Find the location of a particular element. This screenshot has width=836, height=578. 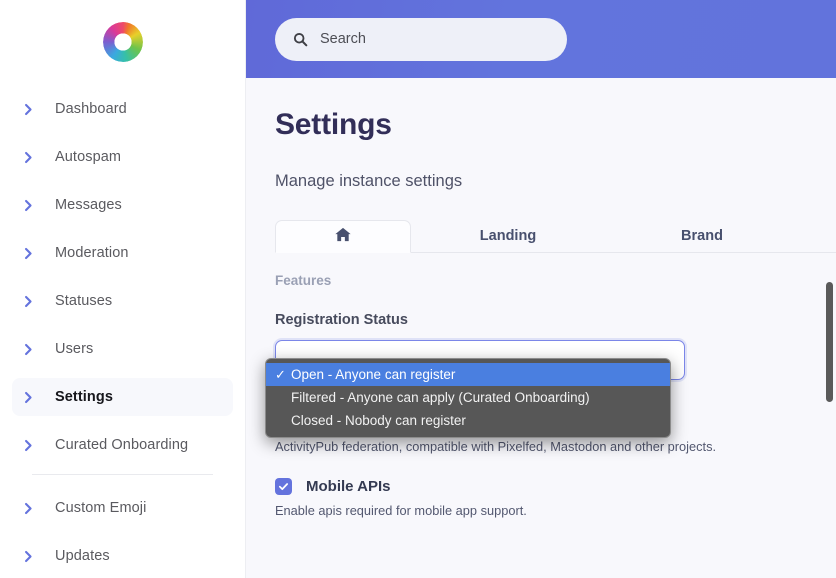

sidebar-item-moderation: Moderation is located at coordinates (122, 253).